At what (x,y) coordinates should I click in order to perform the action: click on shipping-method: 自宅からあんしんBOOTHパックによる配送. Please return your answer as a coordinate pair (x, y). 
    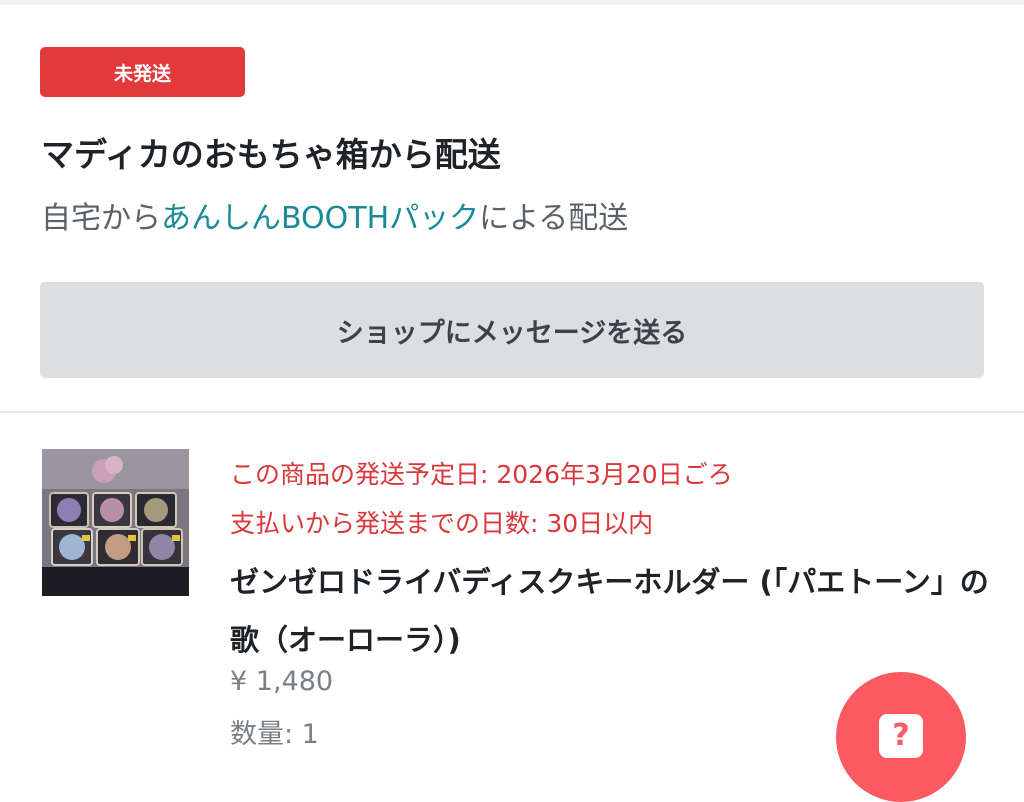
    Looking at the image, I should click on (334, 215).